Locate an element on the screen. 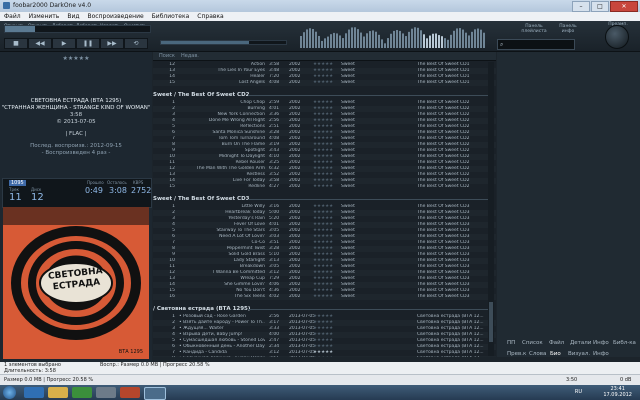 The width and height of the screenshot is (640, 400). playlist-panel-button: Панель плейлиста is located at coordinates (534, 29).